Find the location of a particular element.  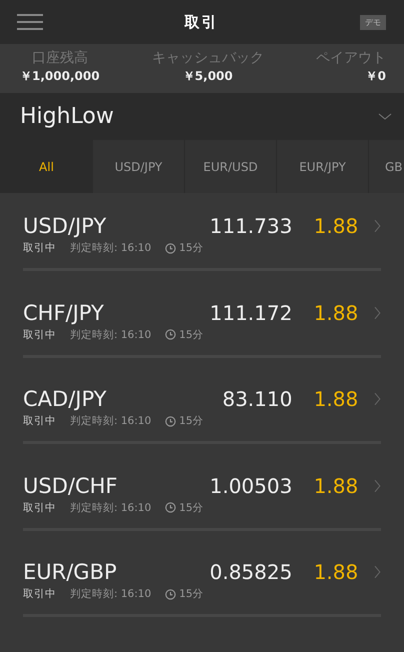

summary-value: ￥1,000,000 is located at coordinates (60, 76).